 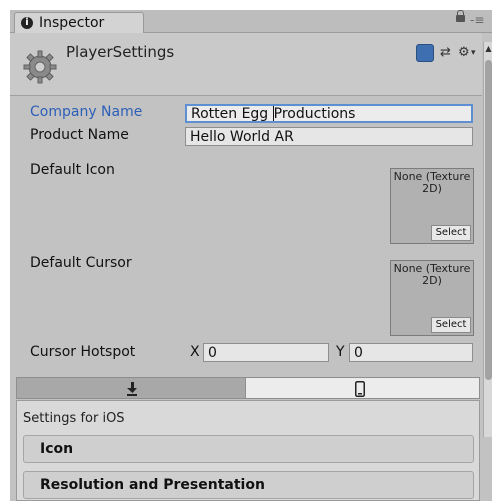 I want to click on book-help-icon, so click(x=425, y=53).